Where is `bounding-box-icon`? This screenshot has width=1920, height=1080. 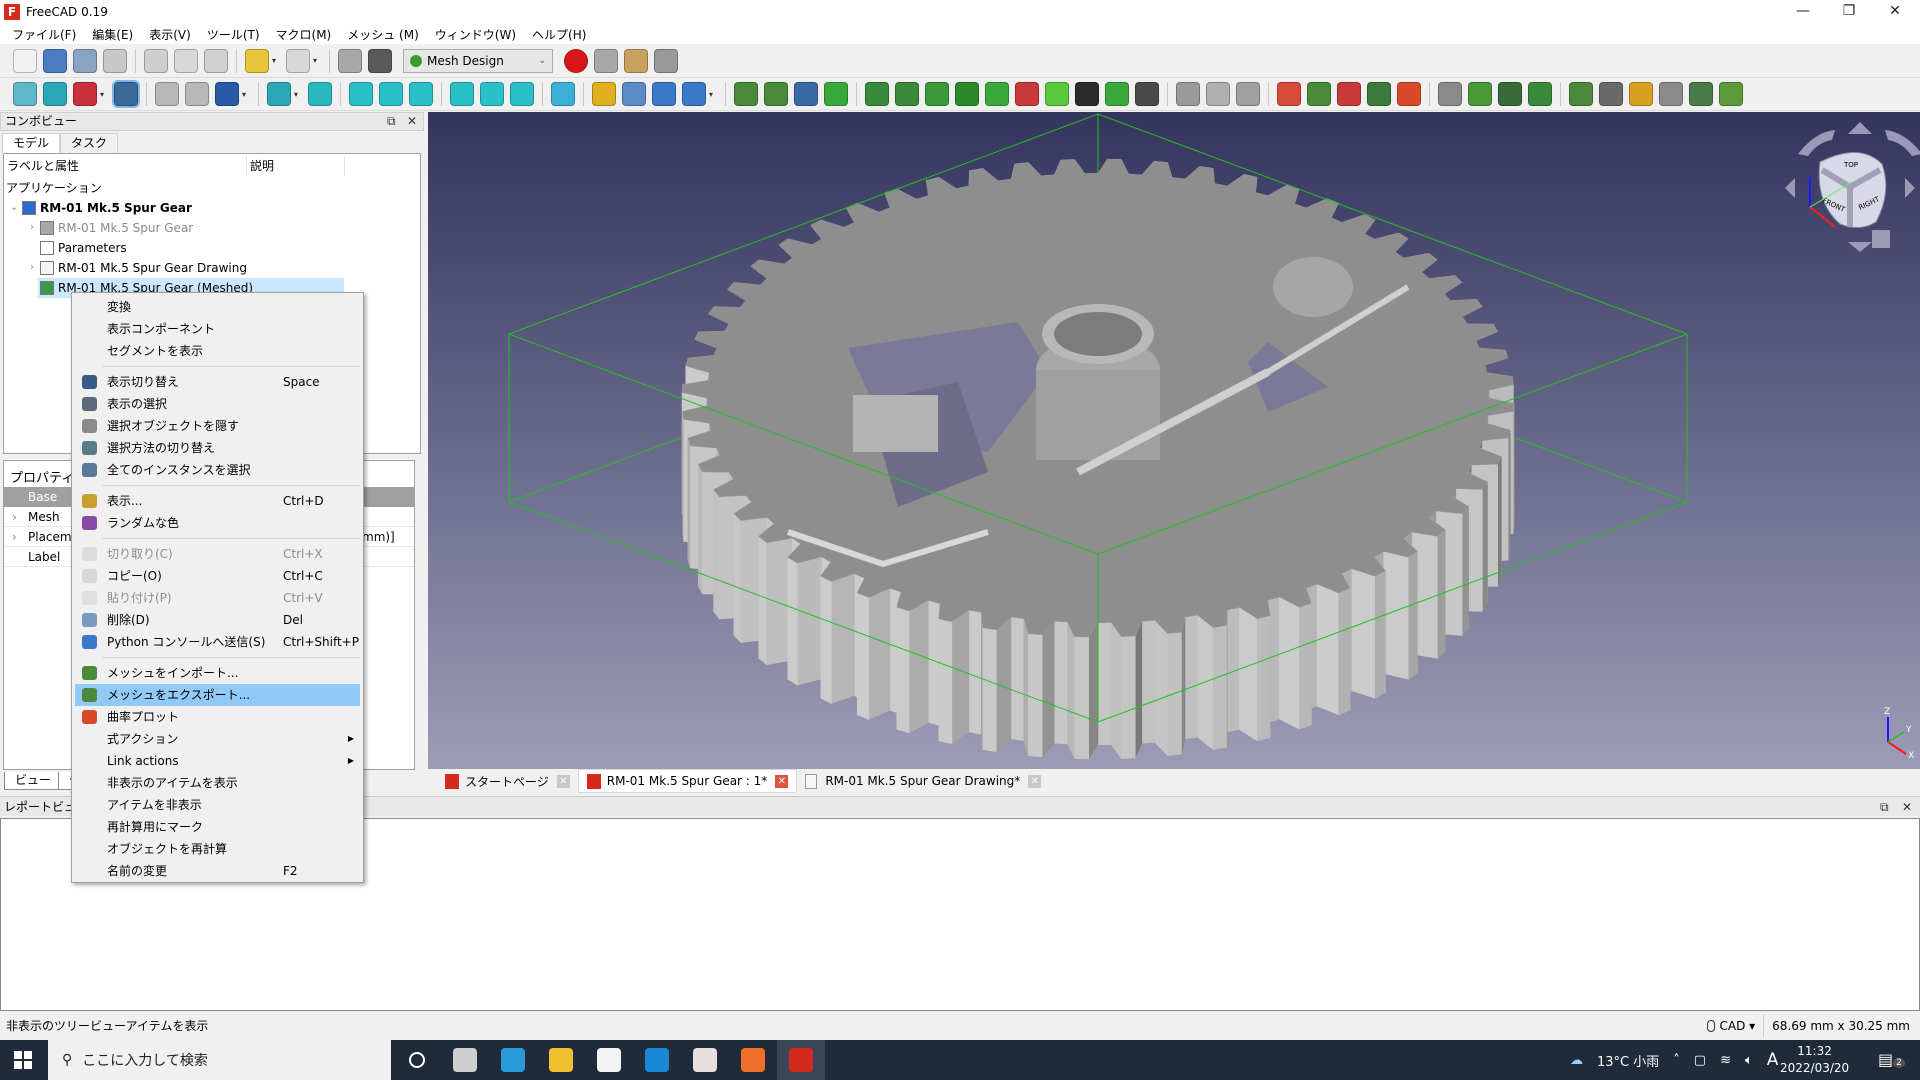
bounding-box-icon is located at coordinates (126, 94).